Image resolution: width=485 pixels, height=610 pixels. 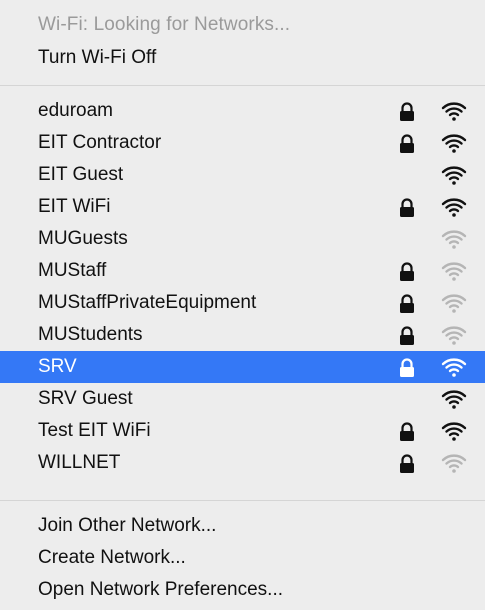 I want to click on network-item: EIT Contractor, so click(x=242, y=143).